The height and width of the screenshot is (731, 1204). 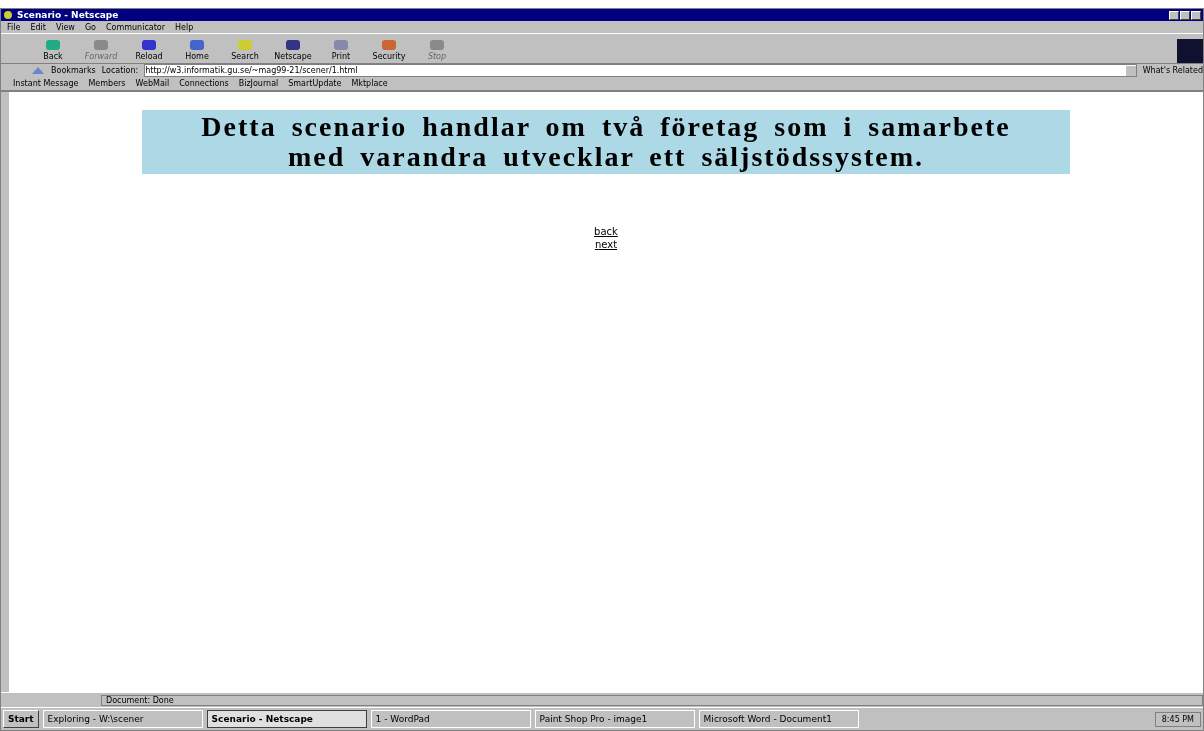 What do you see at coordinates (258, 83) in the screenshot?
I see `personal-toolbar-item: BizJournal` at bounding box center [258, 83].